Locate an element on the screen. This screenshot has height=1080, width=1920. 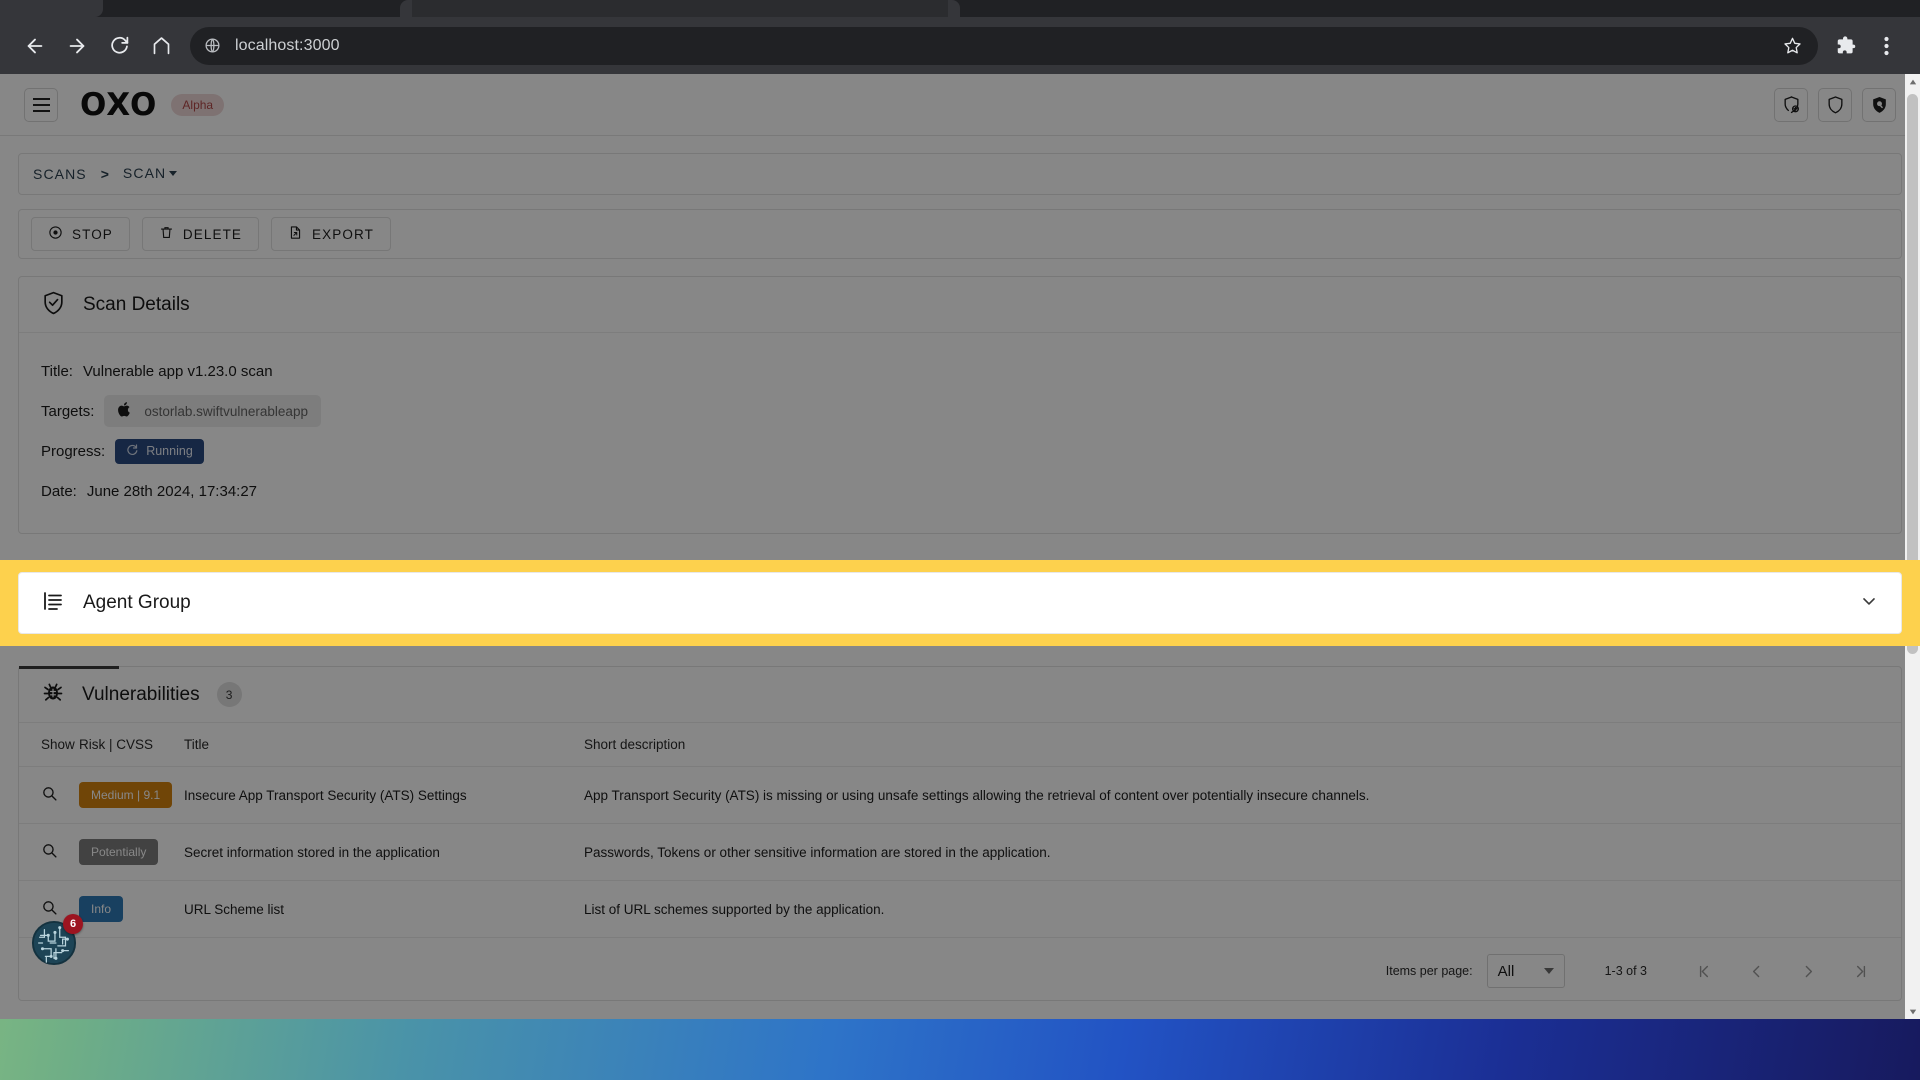
browser-toolbar: localhost:3000 is located at coordinates (960, 45).